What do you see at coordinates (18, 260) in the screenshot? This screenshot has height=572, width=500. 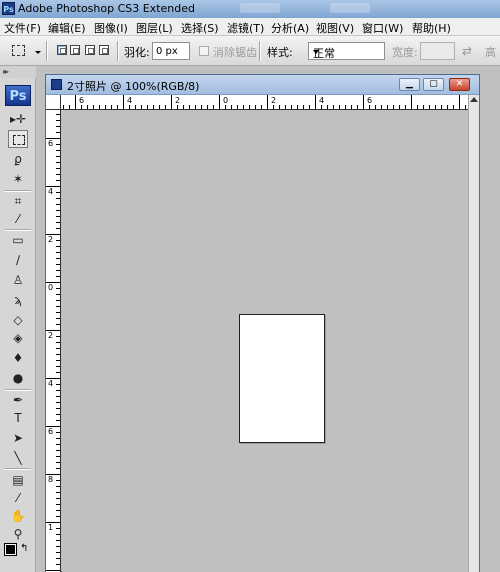 I see `brush-icon: ∕` at bounding box center [18, 260].